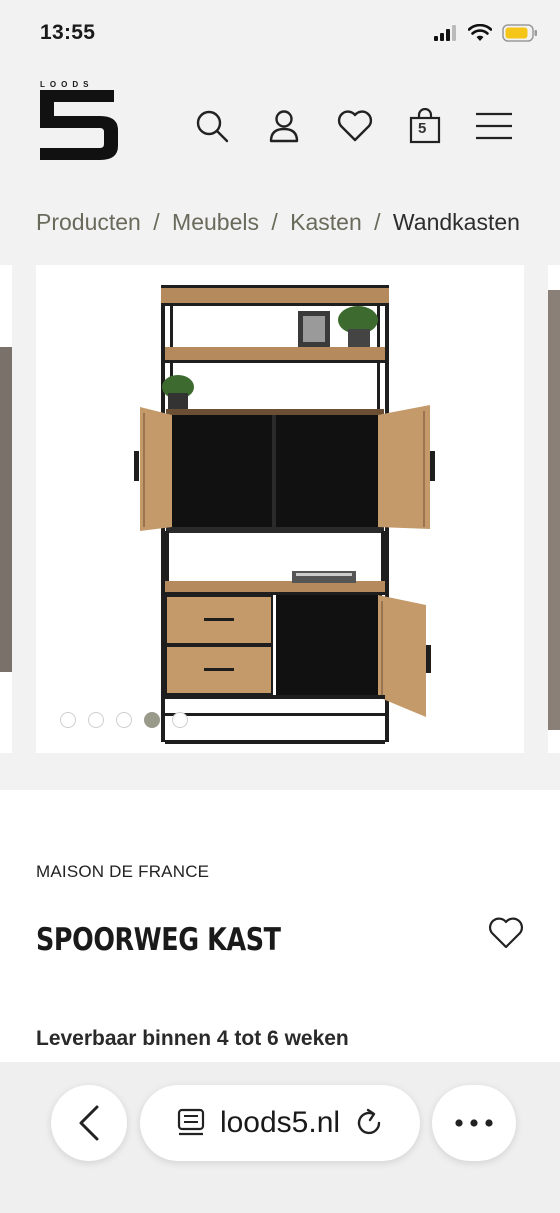 The height and width of the screenshot is (1213, 560). Describe the element at coordinates (215, 222) in the screenshot. I see `breadcrumb-meubels: Meubels` at that location.